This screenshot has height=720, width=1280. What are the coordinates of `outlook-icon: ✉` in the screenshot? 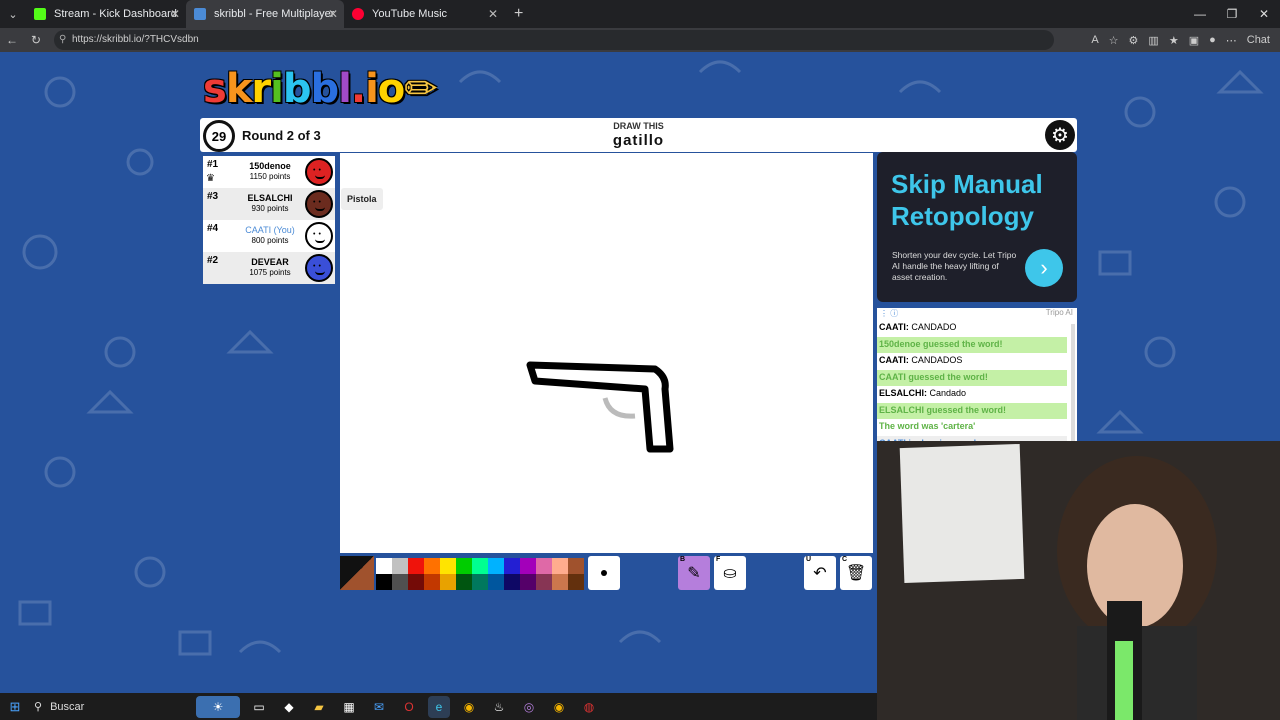 It's located at (379, 707).